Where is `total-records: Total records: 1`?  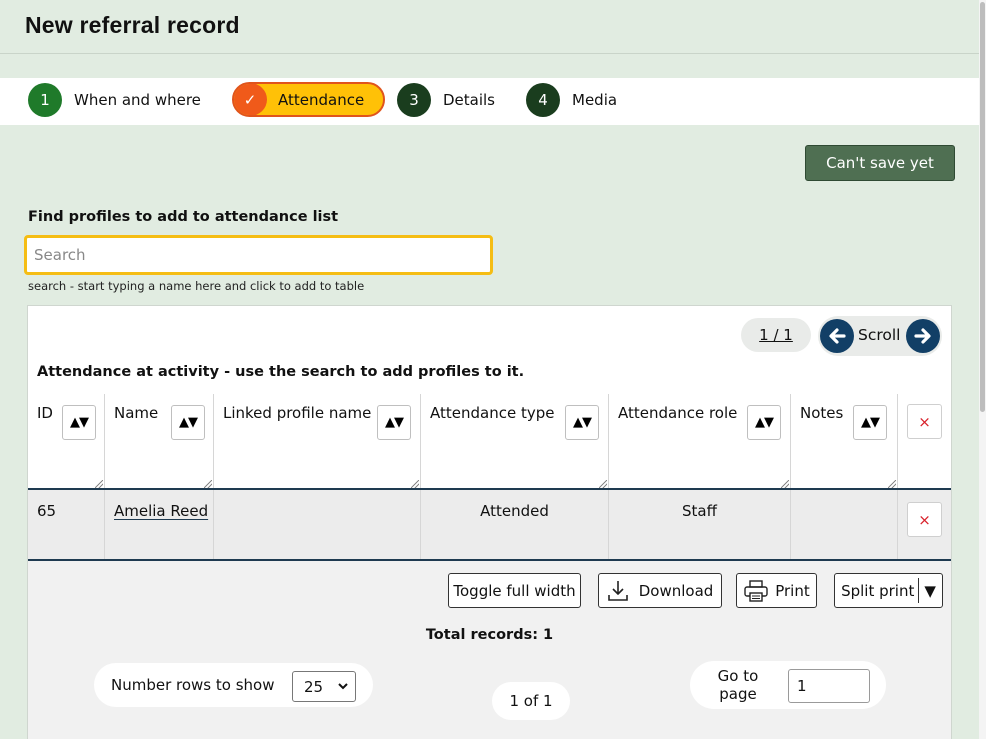 total-records: Total records: 1 is located at coordinates (489, 635).